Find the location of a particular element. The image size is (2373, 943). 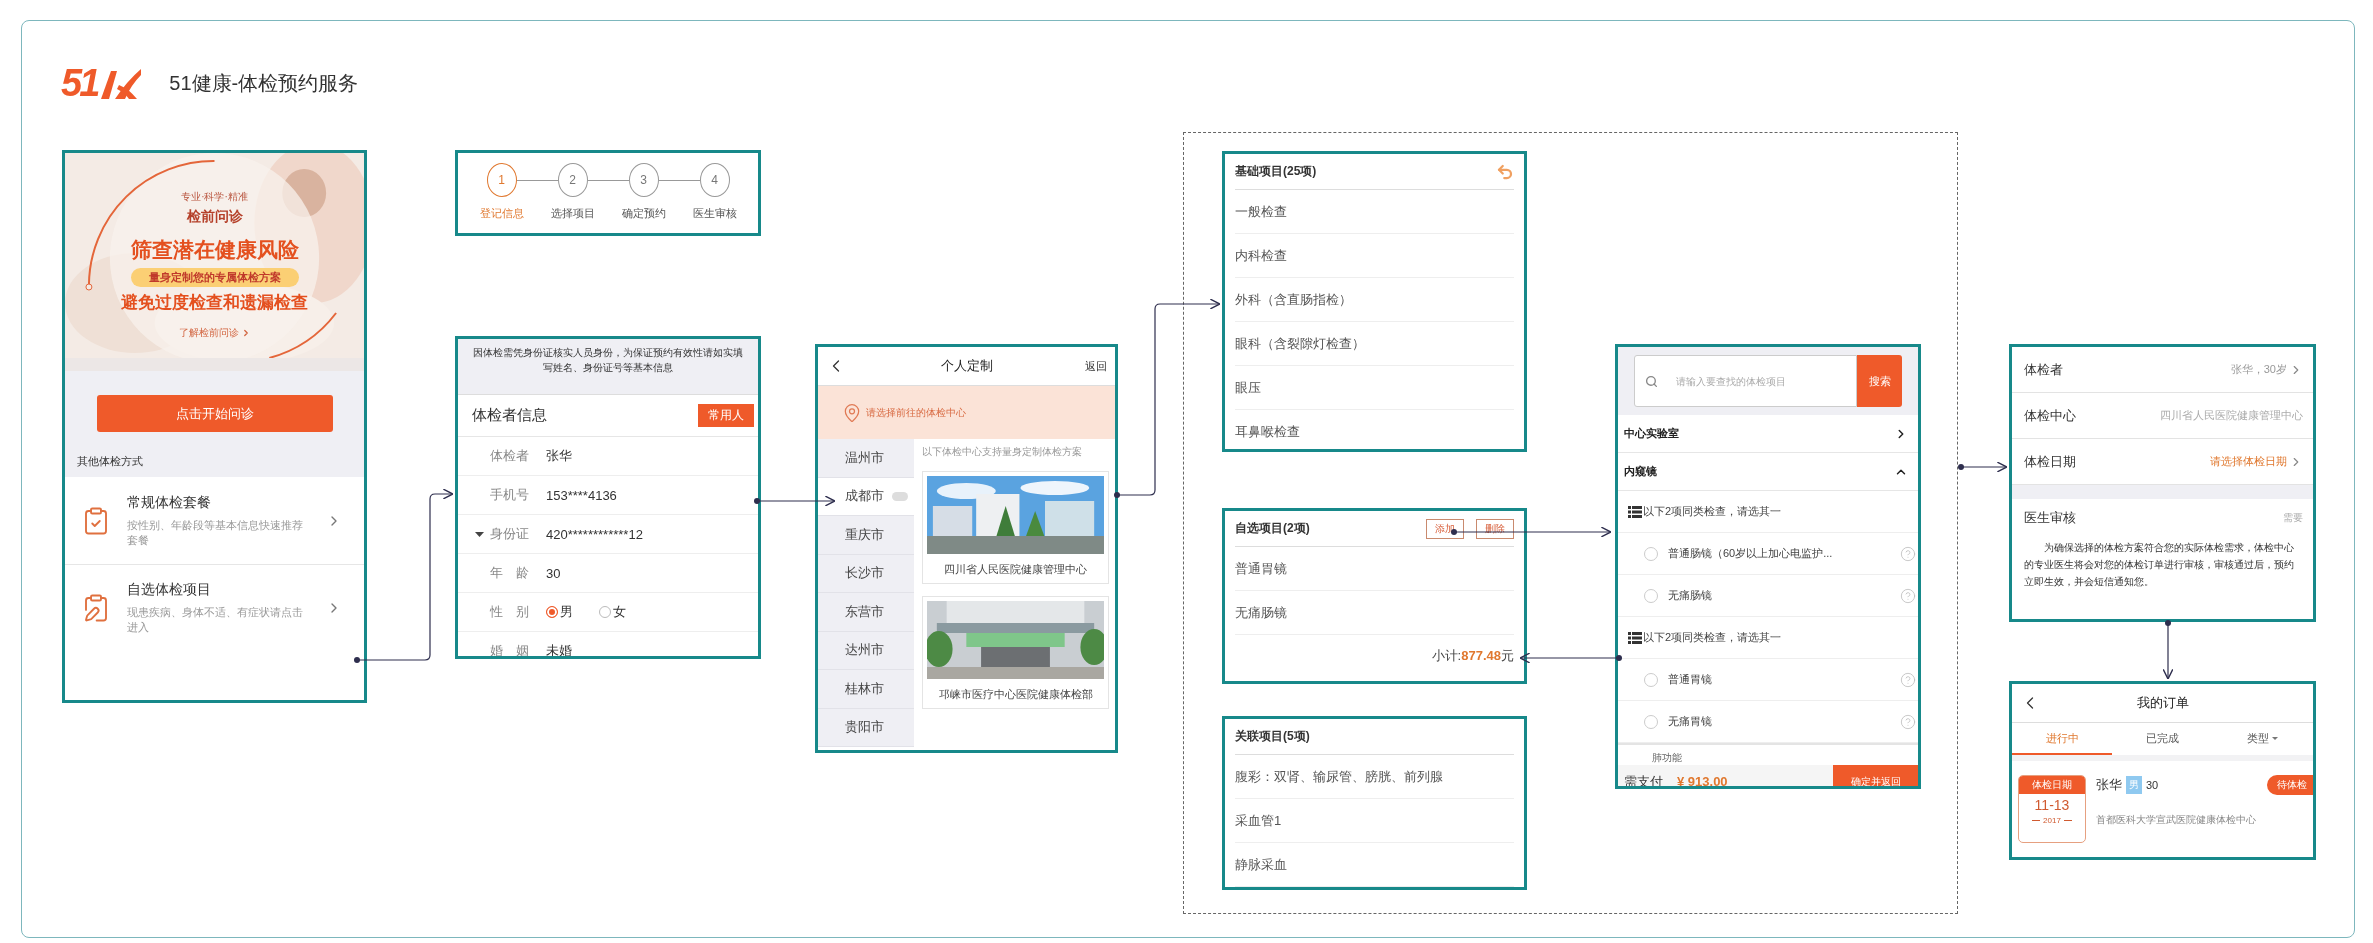

field-label: 年 龄 is located at coordinates (510, 573).